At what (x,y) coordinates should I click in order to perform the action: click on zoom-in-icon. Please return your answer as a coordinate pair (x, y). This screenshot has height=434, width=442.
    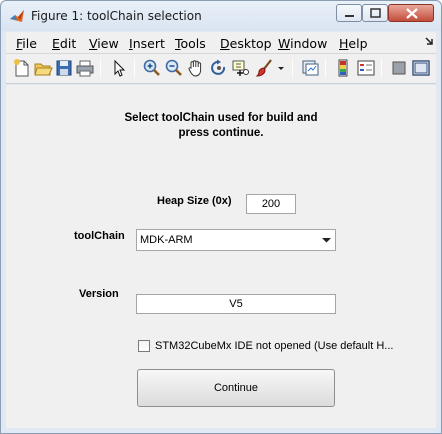
    Looking at the image, I should click on (152, 68).